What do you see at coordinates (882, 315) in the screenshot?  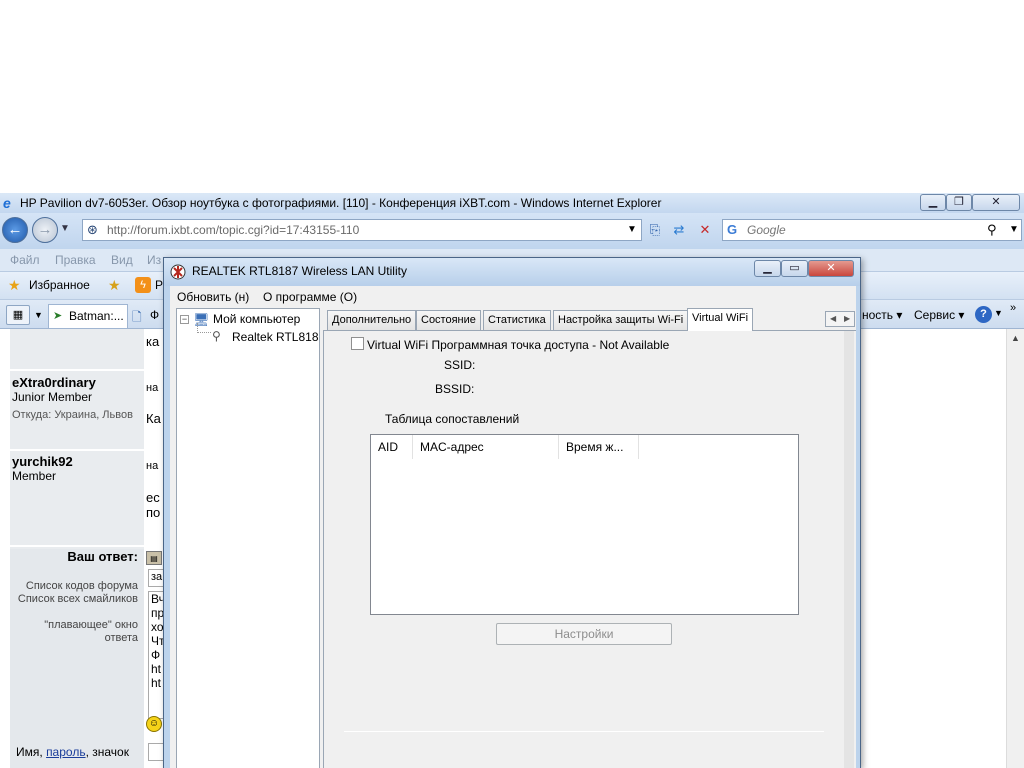 I see `safety-menu-partial: ность ▾` at bounding box center [882, 315].